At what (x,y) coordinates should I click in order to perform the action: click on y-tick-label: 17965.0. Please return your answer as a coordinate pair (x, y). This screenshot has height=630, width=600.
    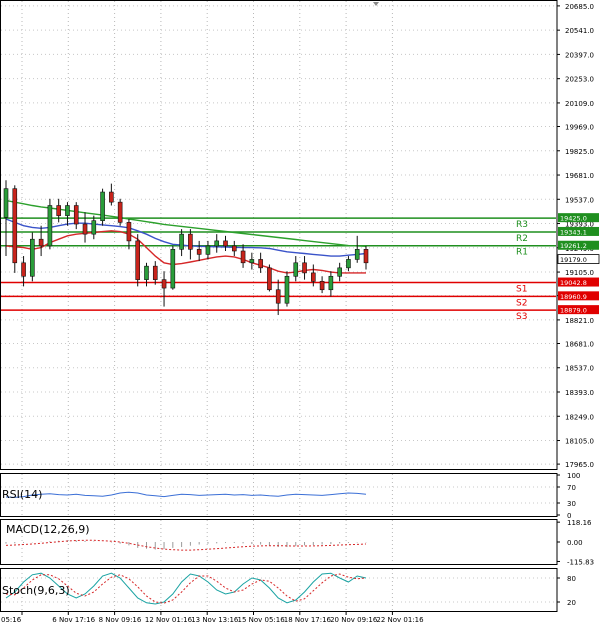
    Looking at the image, I should click on (579, 465).